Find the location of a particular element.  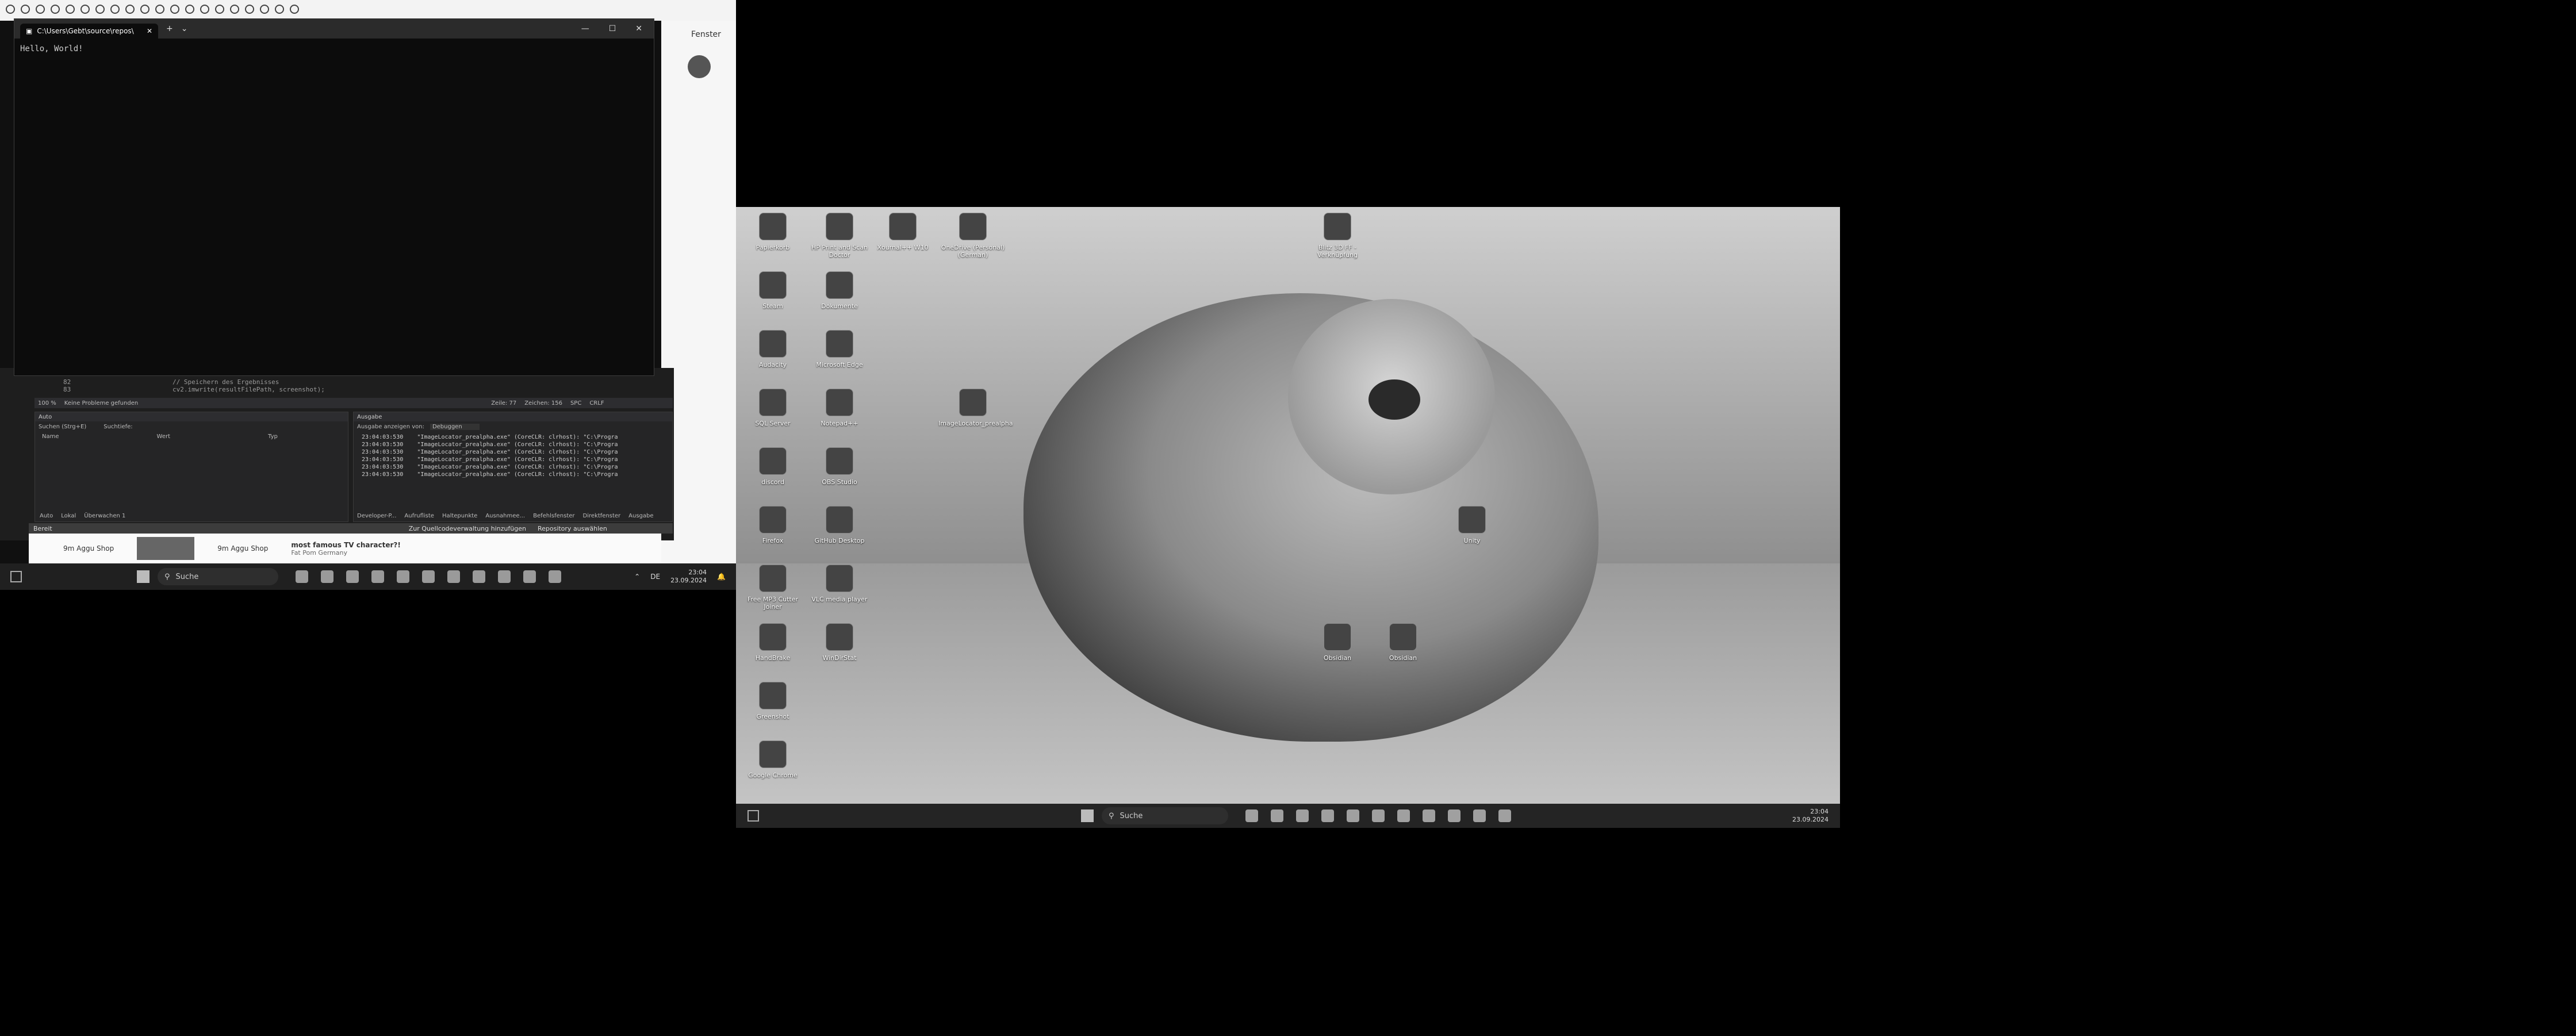

desktop-icon: GitHub Desktop is located at coordinates (839, 525).